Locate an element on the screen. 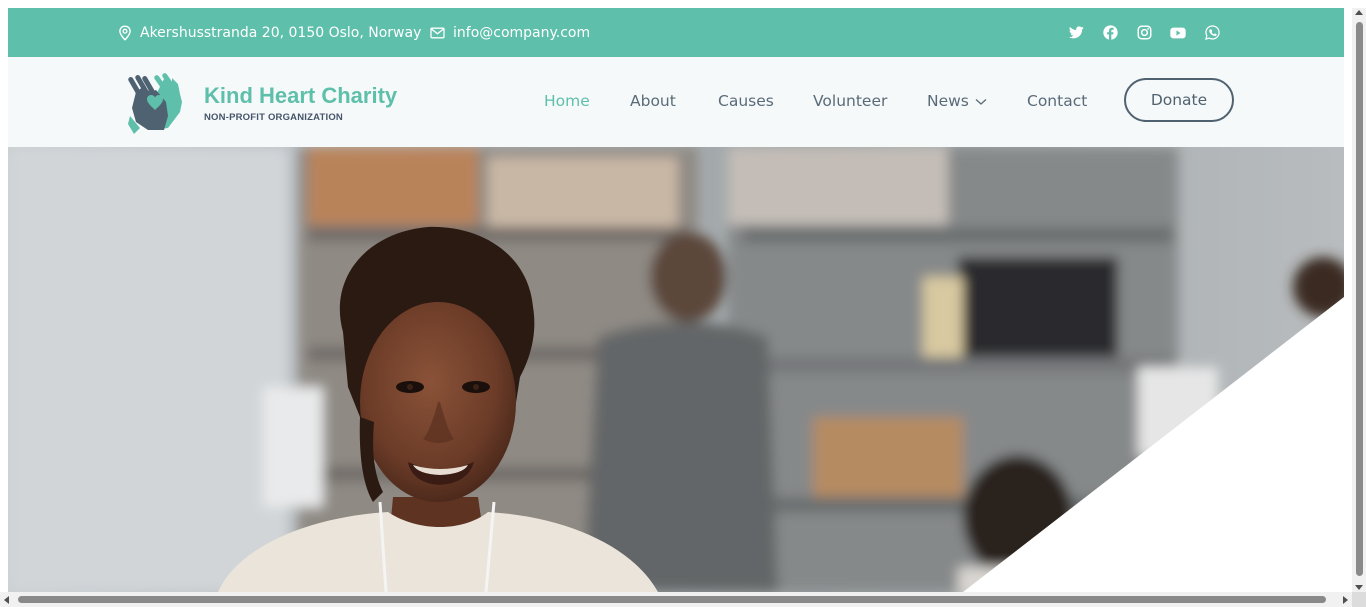 The height and width of the screenshot is (607, 1366). brand-tagline: NON-PROFIT ORGANIZATION is located at coordinates (273, 117).